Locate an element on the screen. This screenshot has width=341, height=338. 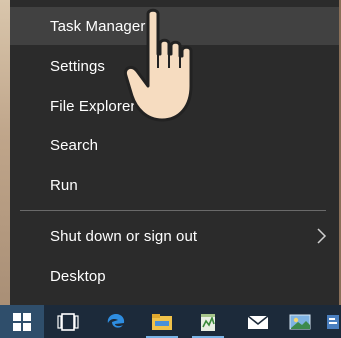
hand-pointer-cursor-icon is located at coordinates (158, 65).